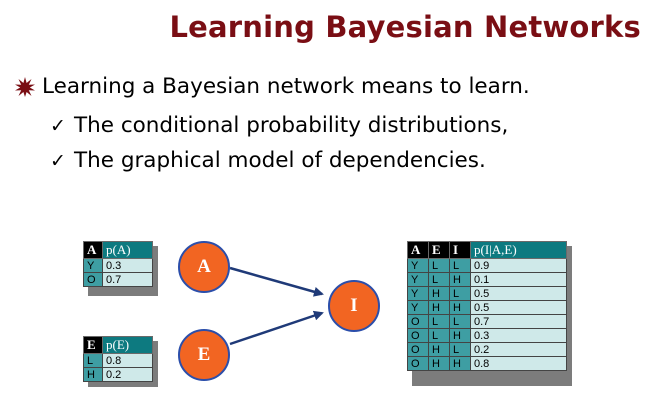 The width and height of the screenshot is (657, 420). I want to click on table-row: O H H 0.8, so click(487, 363).